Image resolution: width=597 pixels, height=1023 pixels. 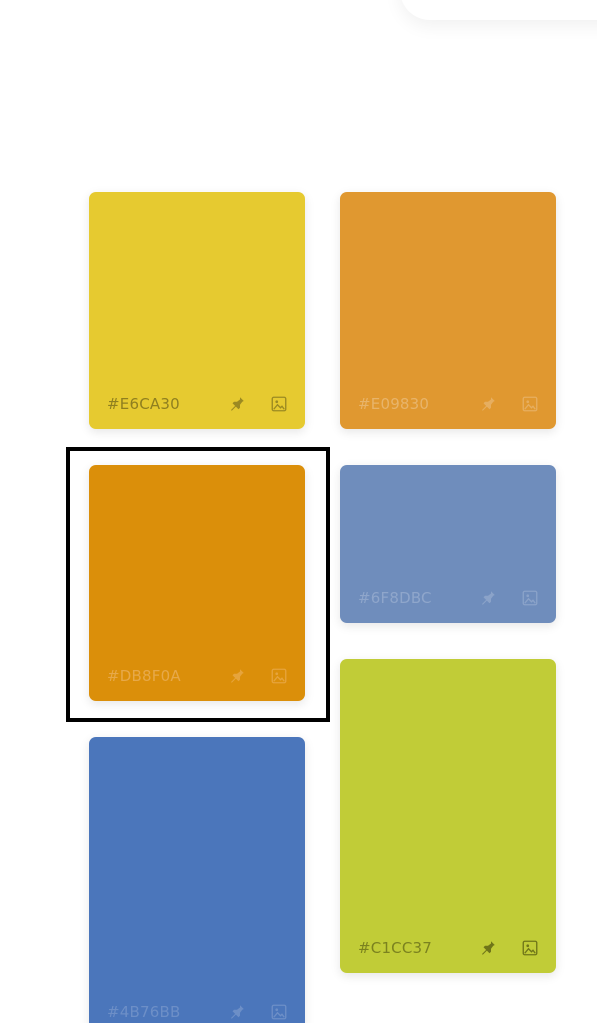 What do you see at coordinates (197, 404) in the screenshot?
I see `swatch-footer: #E6CA30` at bounding box center [197, 404].